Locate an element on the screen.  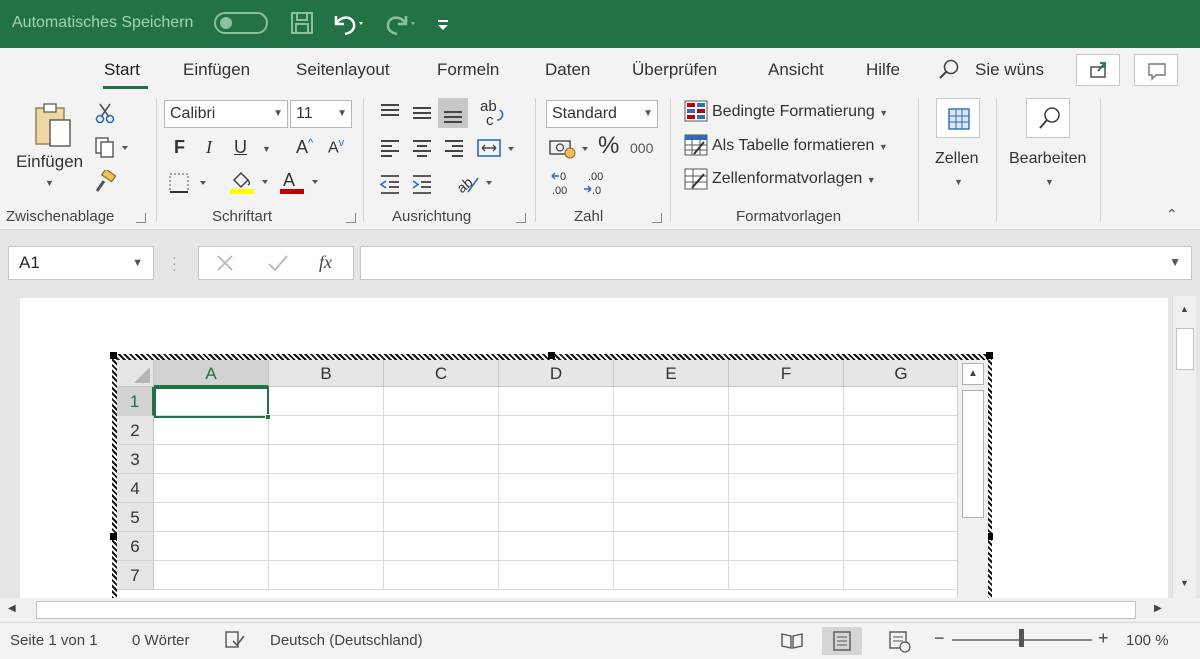
merge-center-icon is located at coordinates (498, 150).